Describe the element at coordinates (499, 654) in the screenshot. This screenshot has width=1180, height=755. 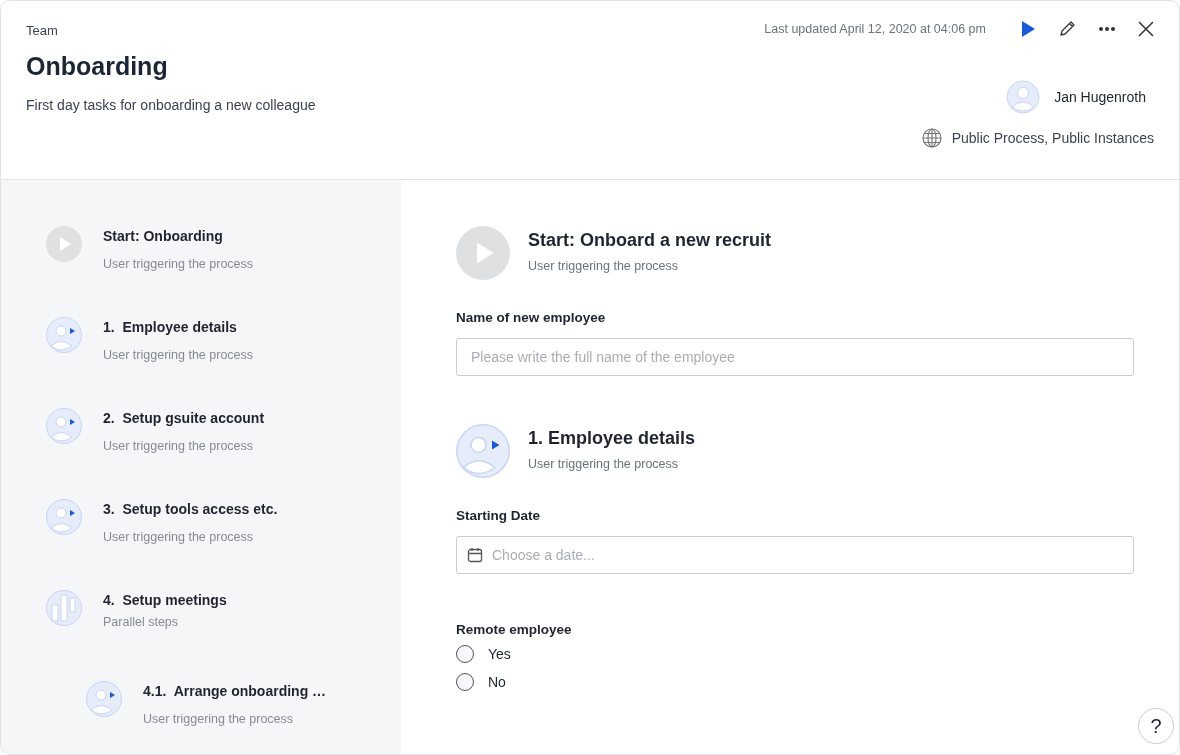
I see `option-label: Yes` at that location.